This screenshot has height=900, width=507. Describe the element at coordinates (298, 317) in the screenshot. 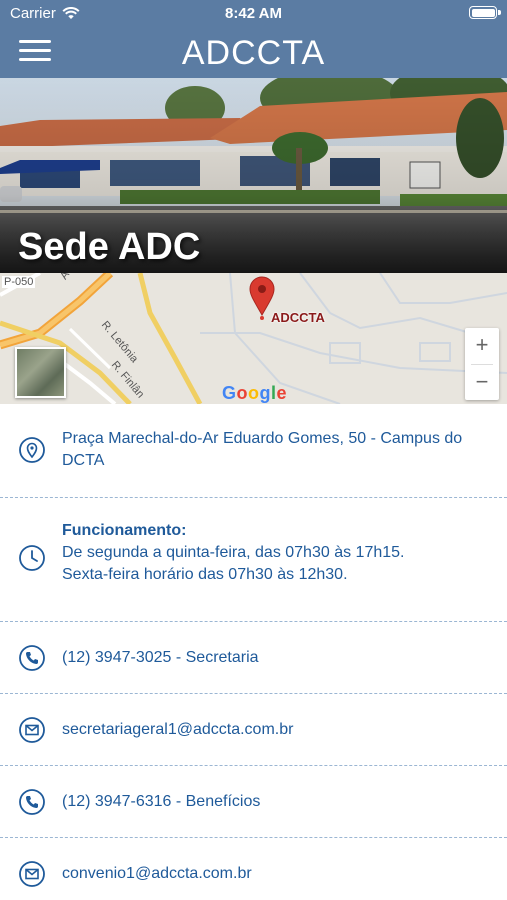

I see `map-marker-label: ADCCTA` at that location.